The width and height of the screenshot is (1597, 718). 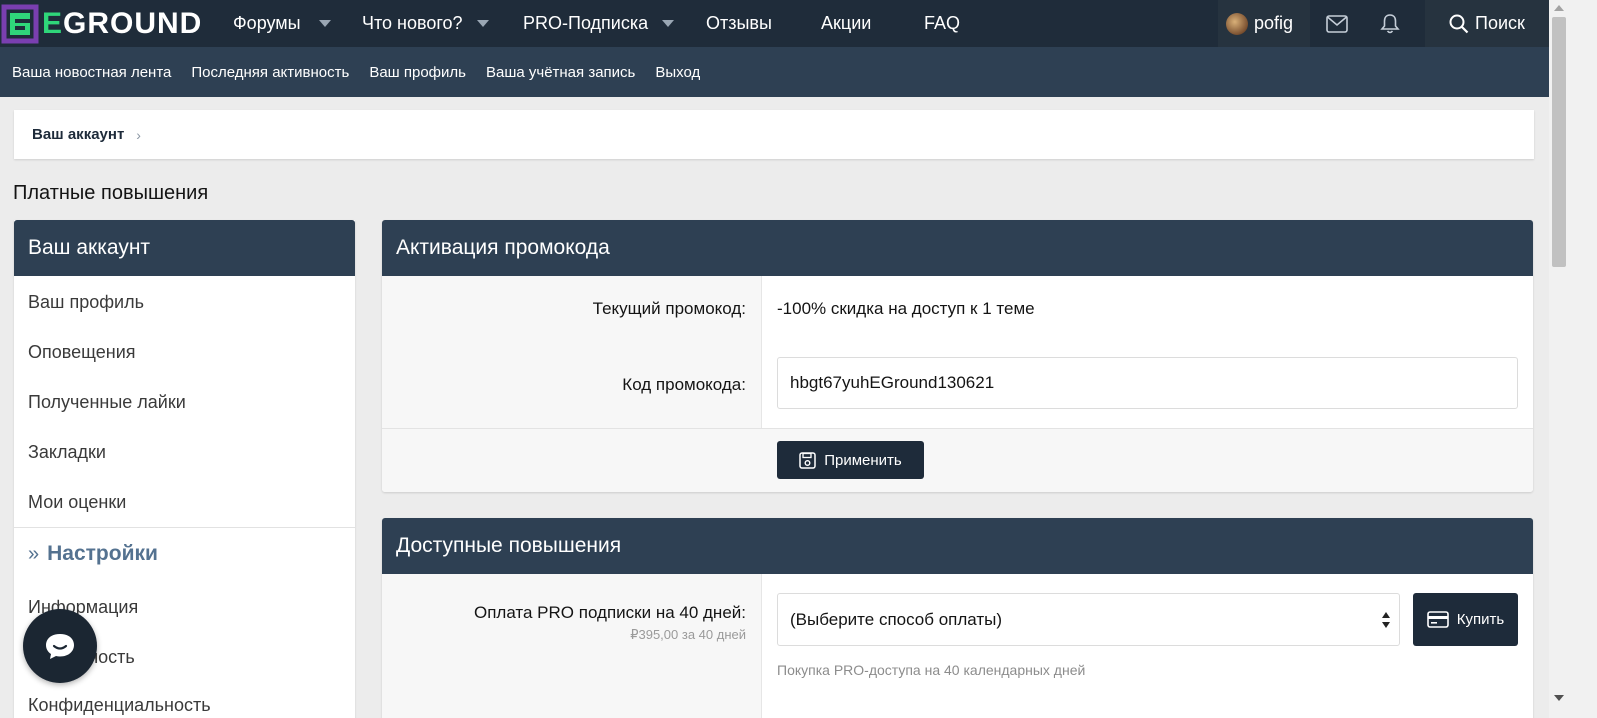 What do you see at coordinates (111, 193) in the screenshot?
I see `page-title: Платные повышения` at bounding box center [111, 193].